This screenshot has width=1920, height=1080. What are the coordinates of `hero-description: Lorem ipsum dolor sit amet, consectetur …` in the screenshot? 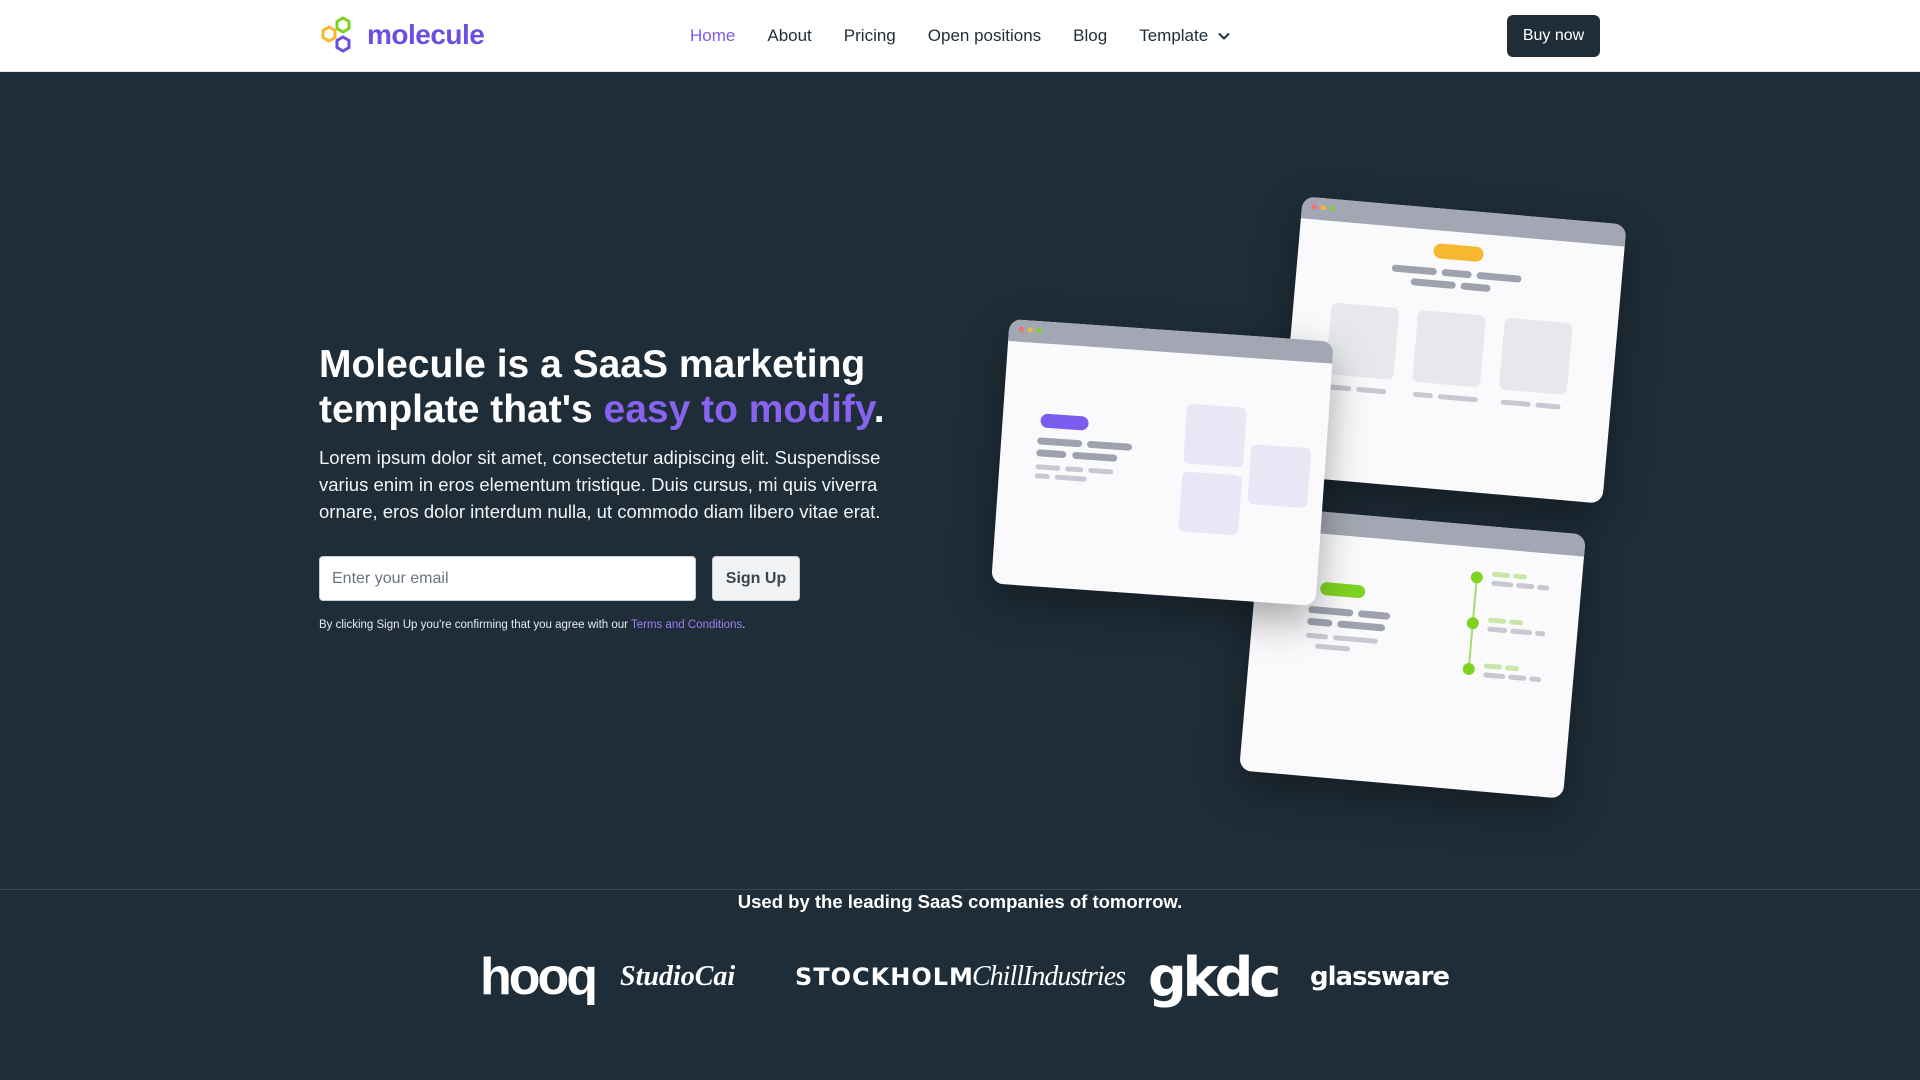 It's located at (600, 484).